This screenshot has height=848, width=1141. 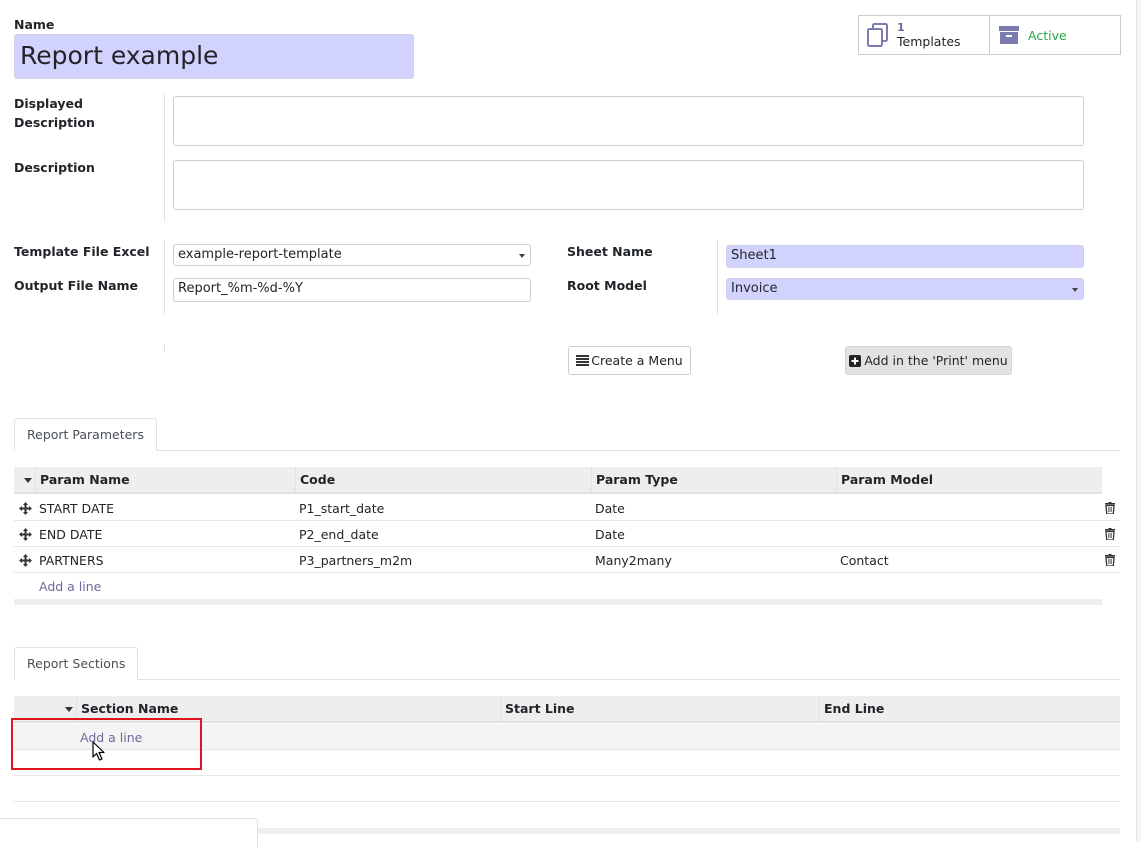 I want to click on column-header-code: Code, so click(x=443, y=479).